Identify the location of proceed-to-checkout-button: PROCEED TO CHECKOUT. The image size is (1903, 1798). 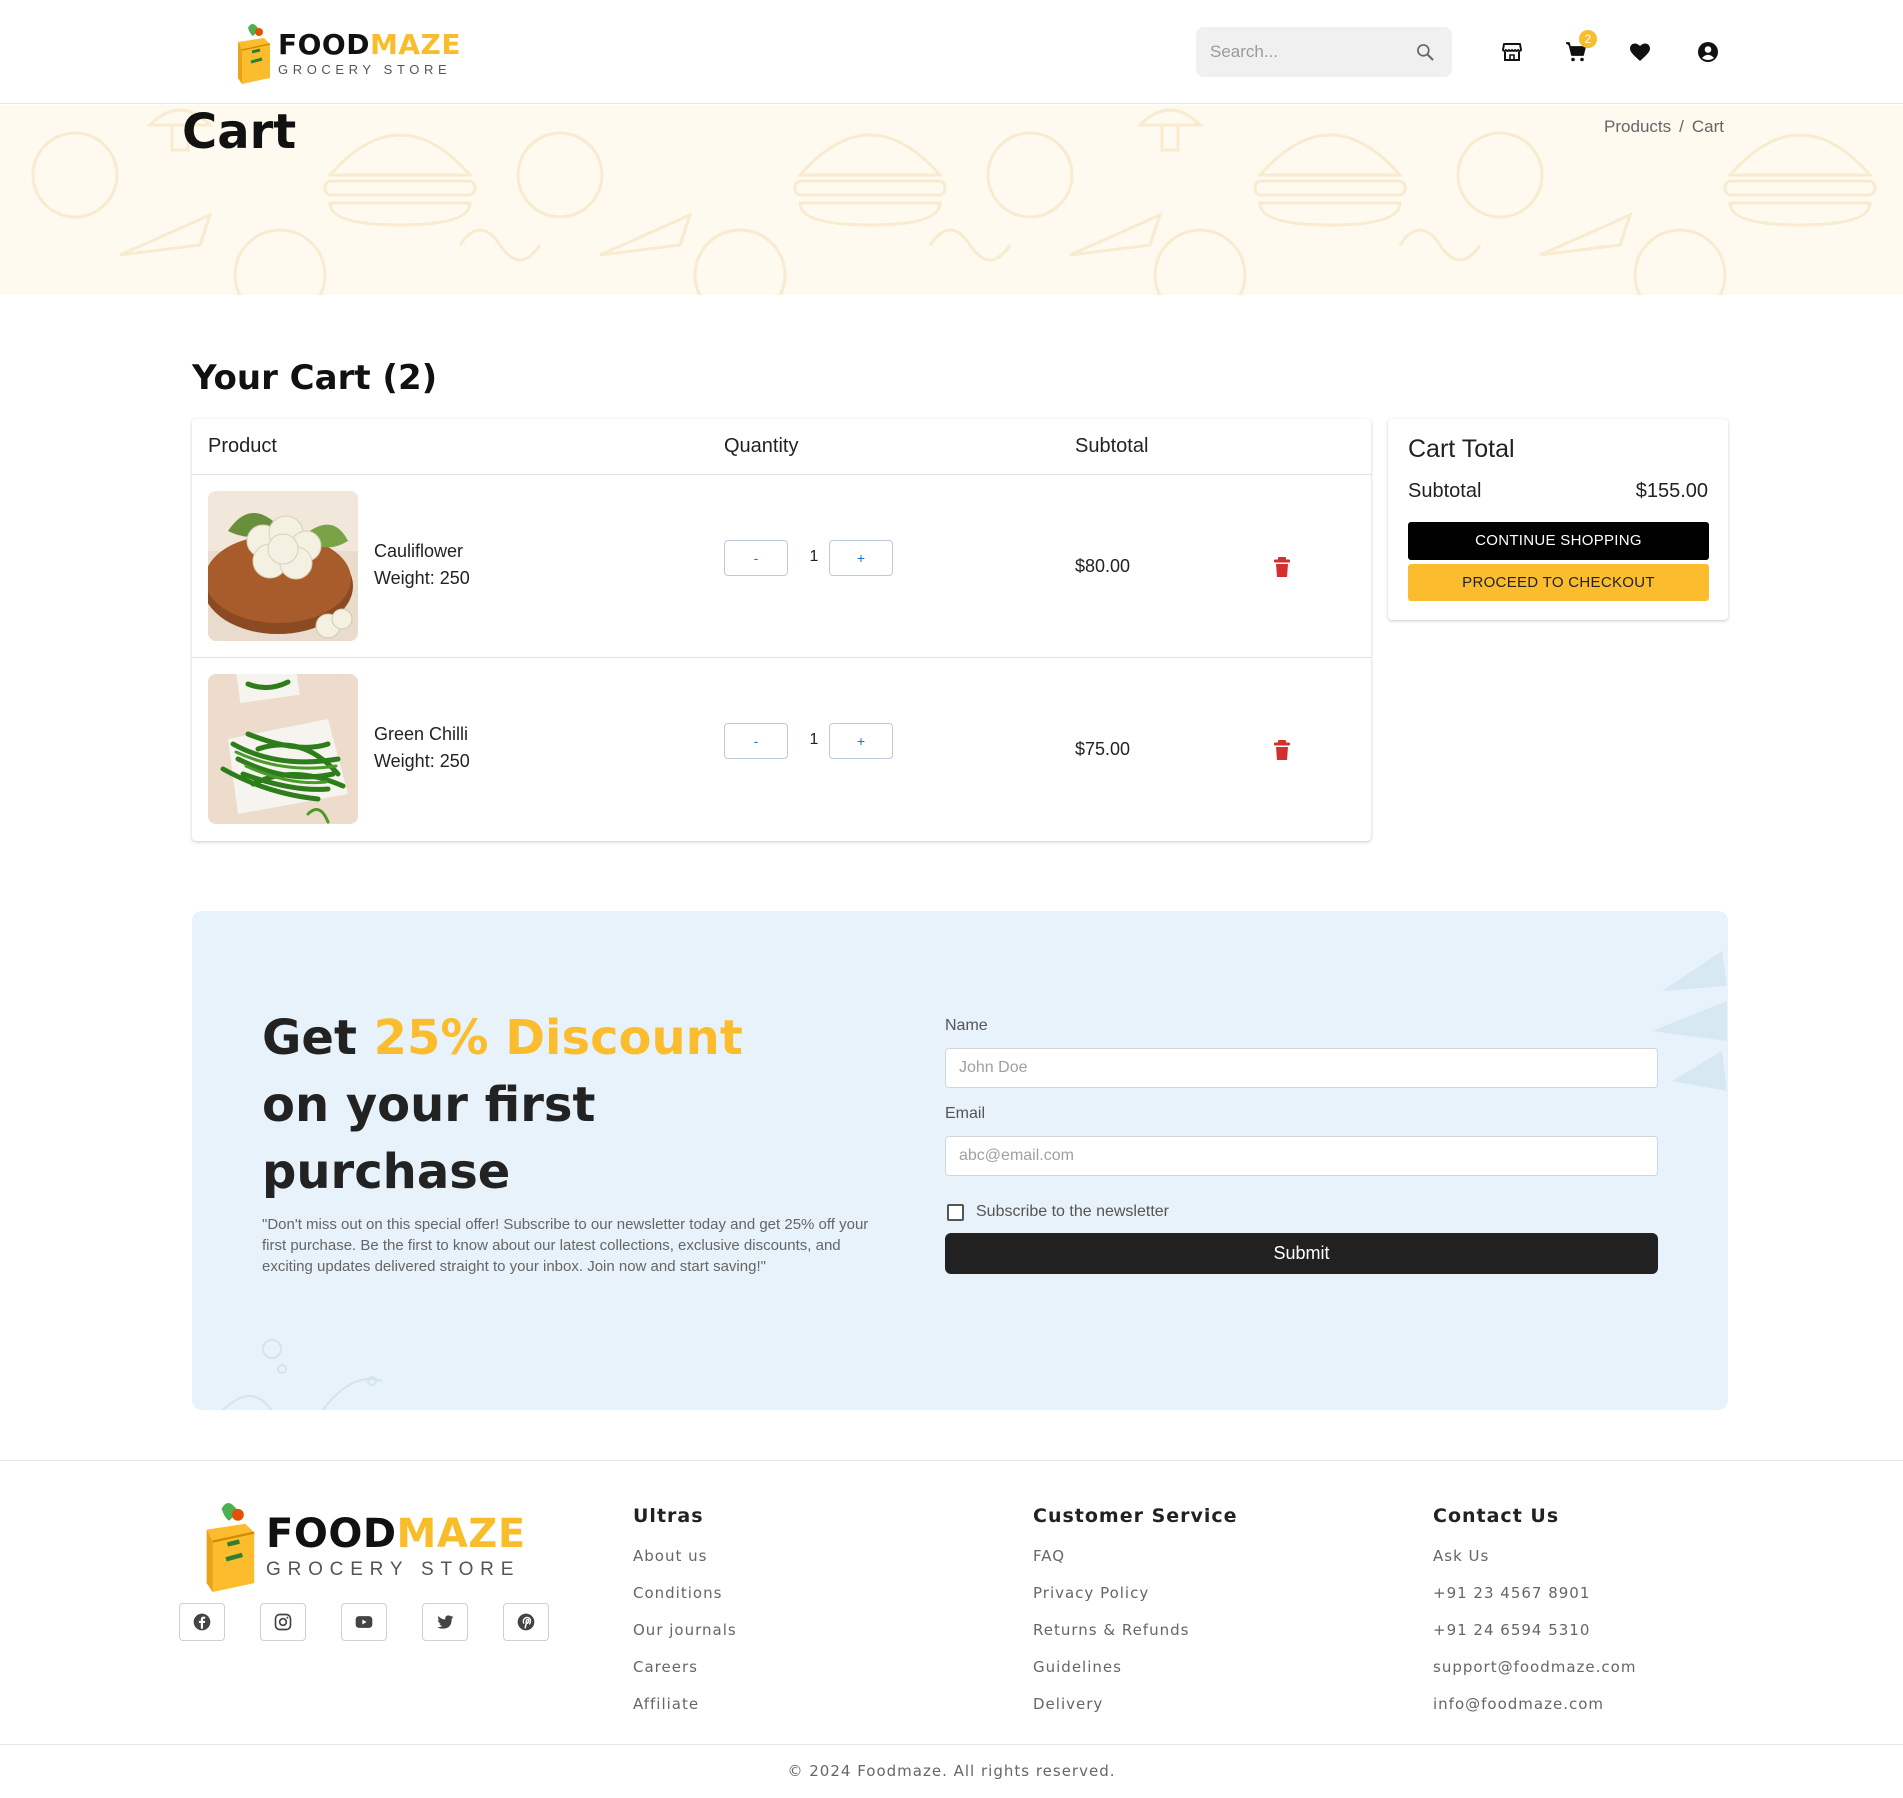
(1558, 582).